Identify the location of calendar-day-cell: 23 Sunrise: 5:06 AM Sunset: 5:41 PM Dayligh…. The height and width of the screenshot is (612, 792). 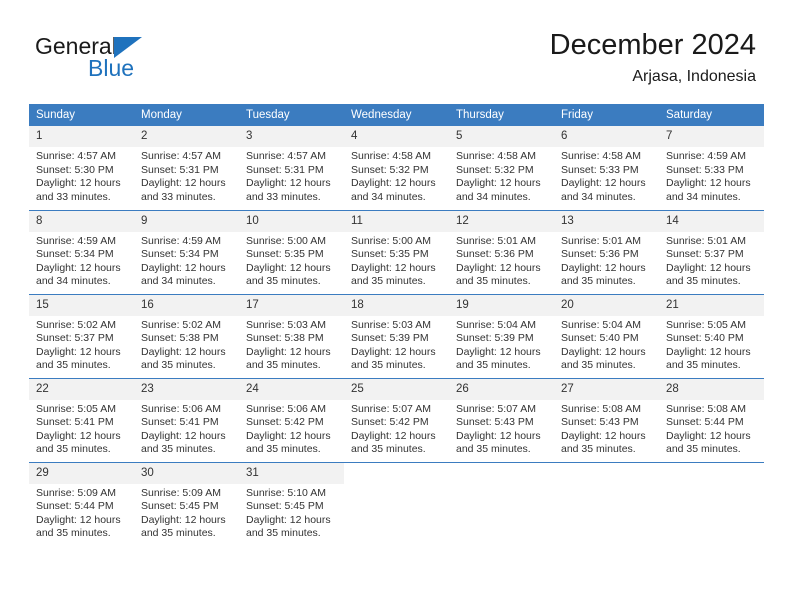
(186, 419).